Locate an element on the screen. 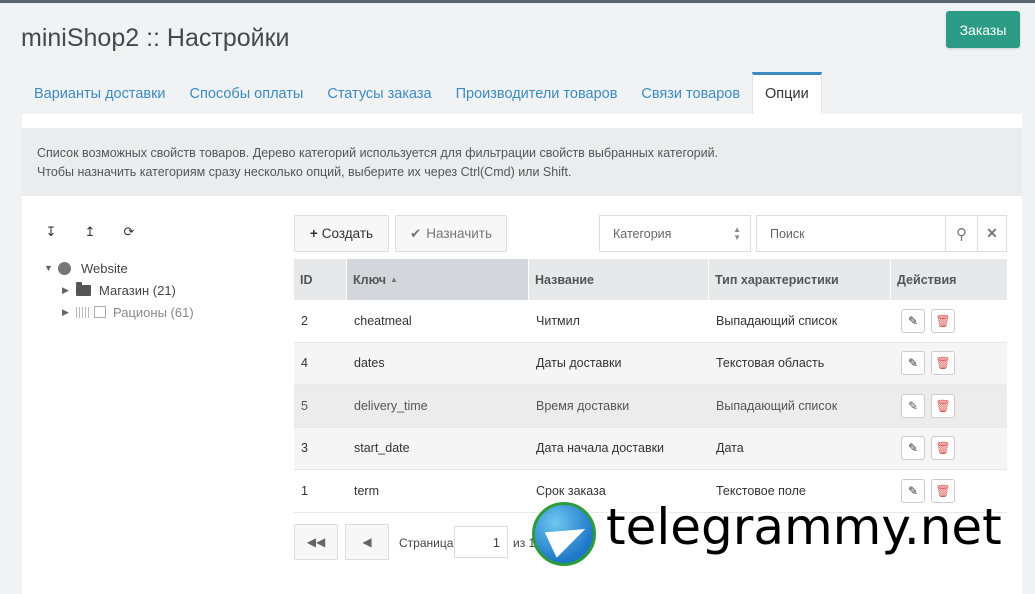 The height and width of the screenshot is (594, 1035). sort-caret-icon: ▲ ▼ is located at coordinates (737, 233).